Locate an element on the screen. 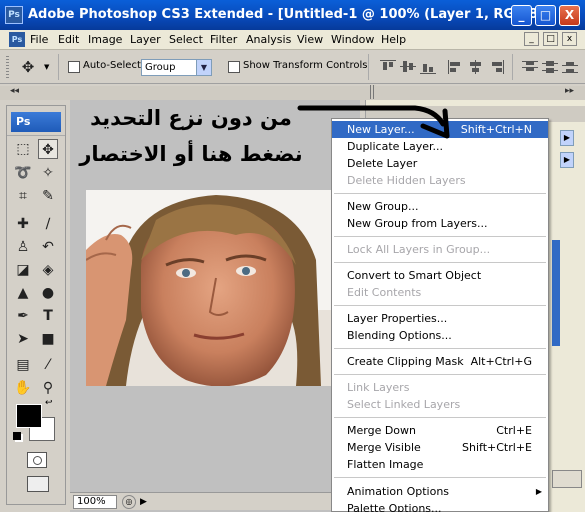  screen-mode-icon is located at coordinates (38, 484).